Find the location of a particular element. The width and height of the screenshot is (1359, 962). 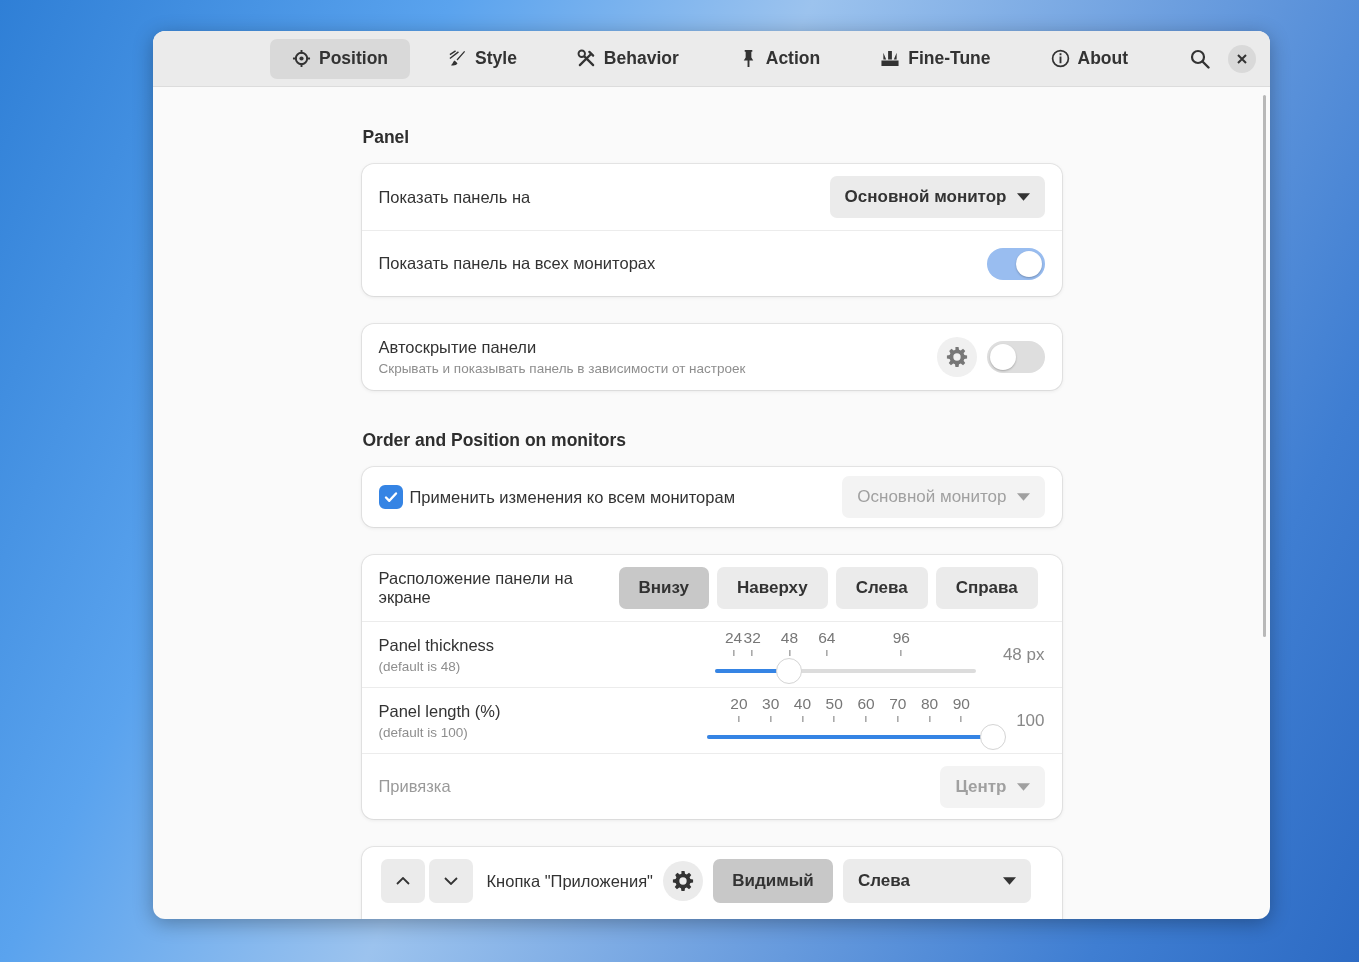

tab: Style is located at coordinates (482, 58).